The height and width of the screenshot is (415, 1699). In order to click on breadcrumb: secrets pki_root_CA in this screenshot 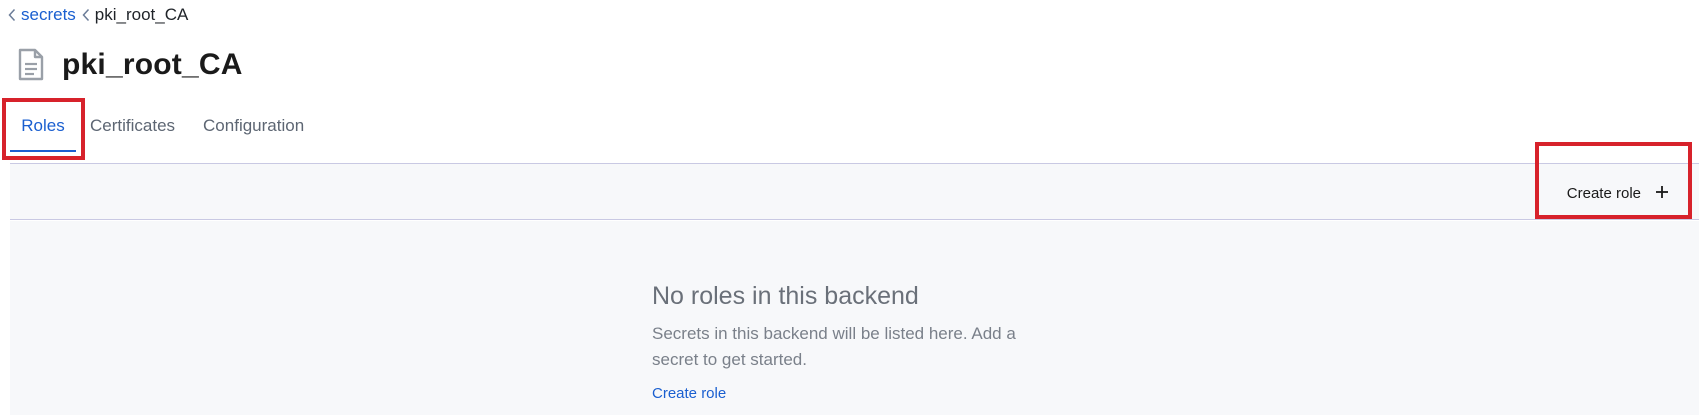, I will do `click(98, 15)`.